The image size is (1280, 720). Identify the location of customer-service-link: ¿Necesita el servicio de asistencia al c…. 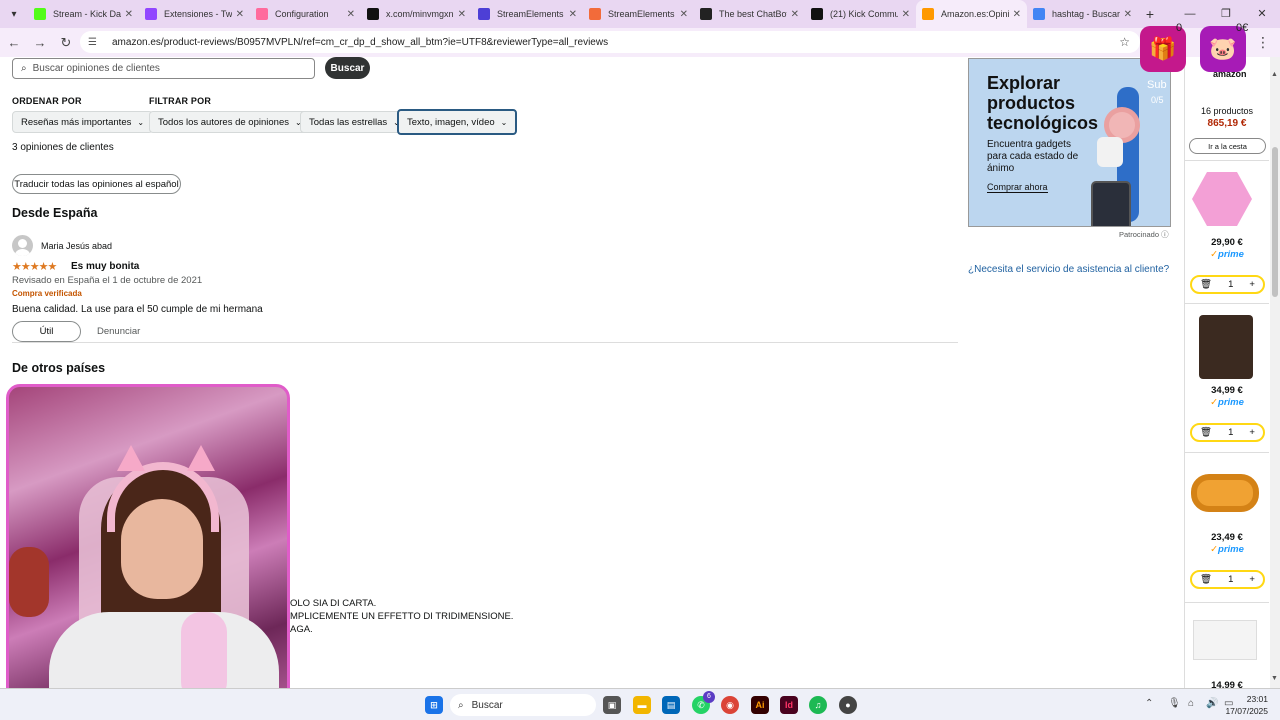
(1068, 269).